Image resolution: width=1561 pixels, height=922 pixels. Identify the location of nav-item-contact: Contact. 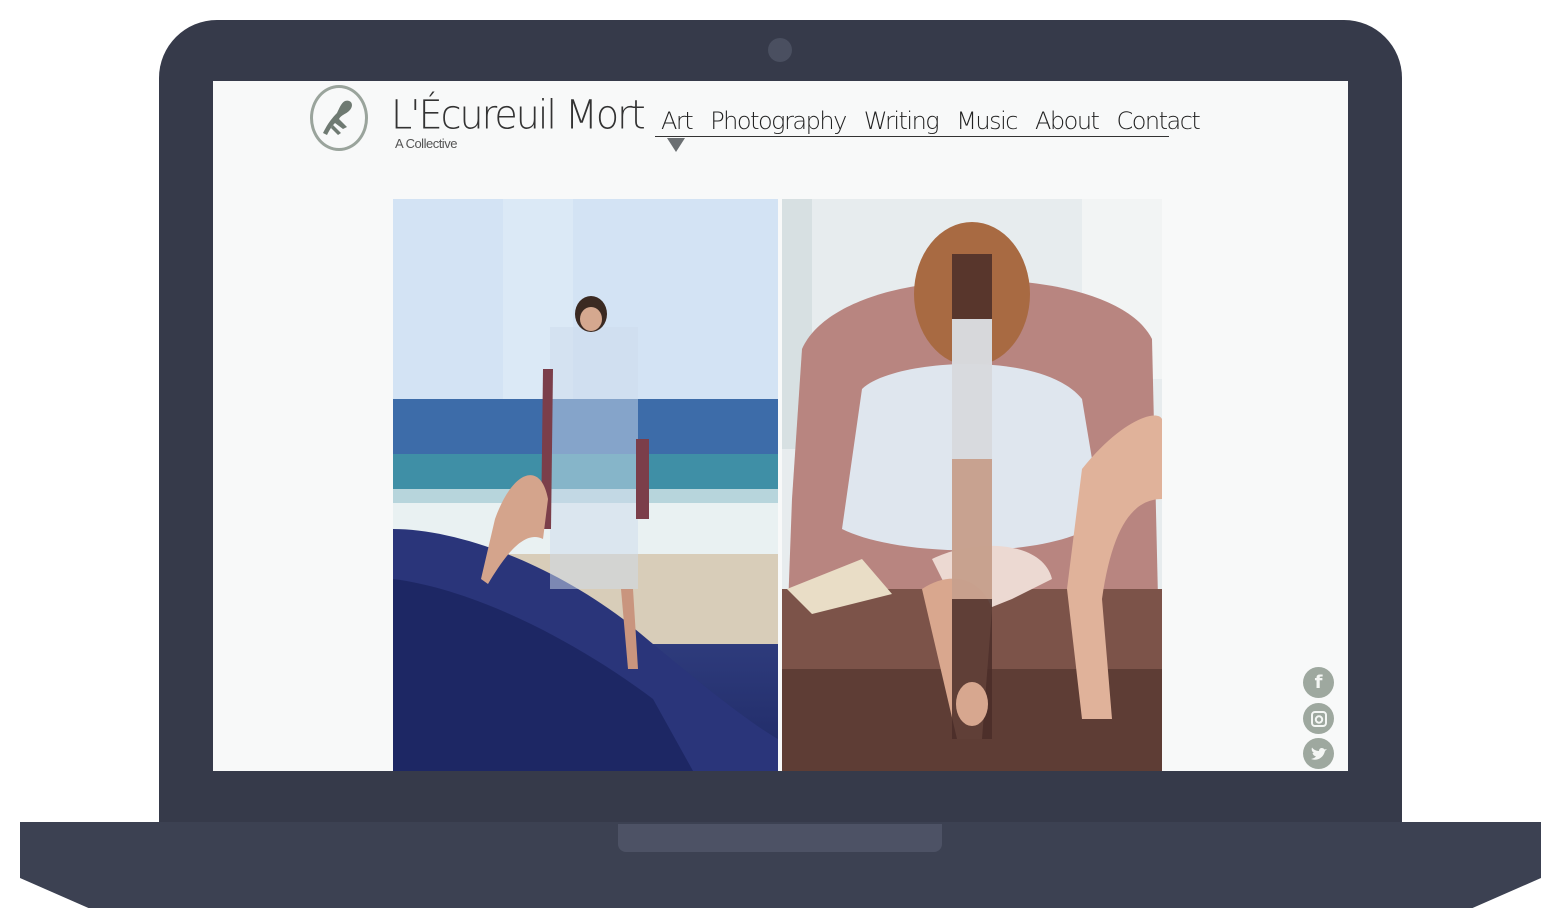
(1158, 121).